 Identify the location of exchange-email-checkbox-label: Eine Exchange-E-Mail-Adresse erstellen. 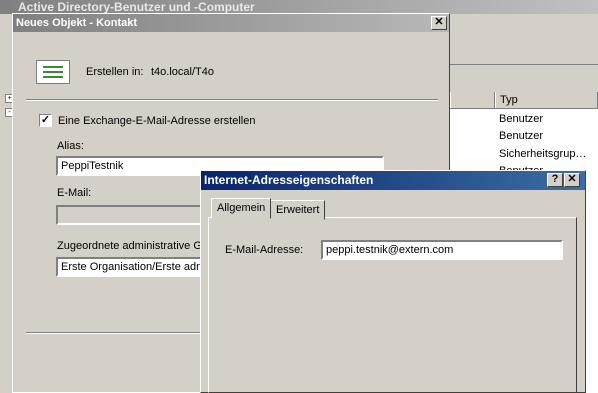
(156, 121).